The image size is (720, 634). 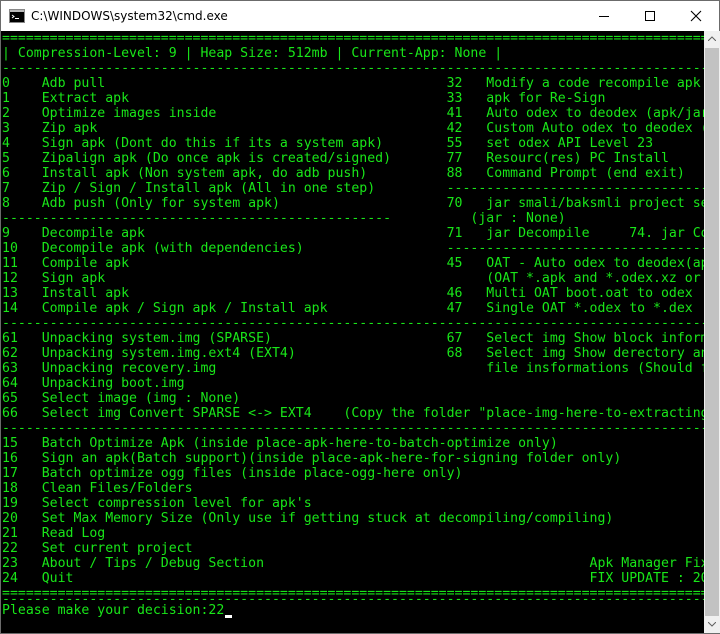 I want to click on maximize-icon, so click(x=650, y=16).